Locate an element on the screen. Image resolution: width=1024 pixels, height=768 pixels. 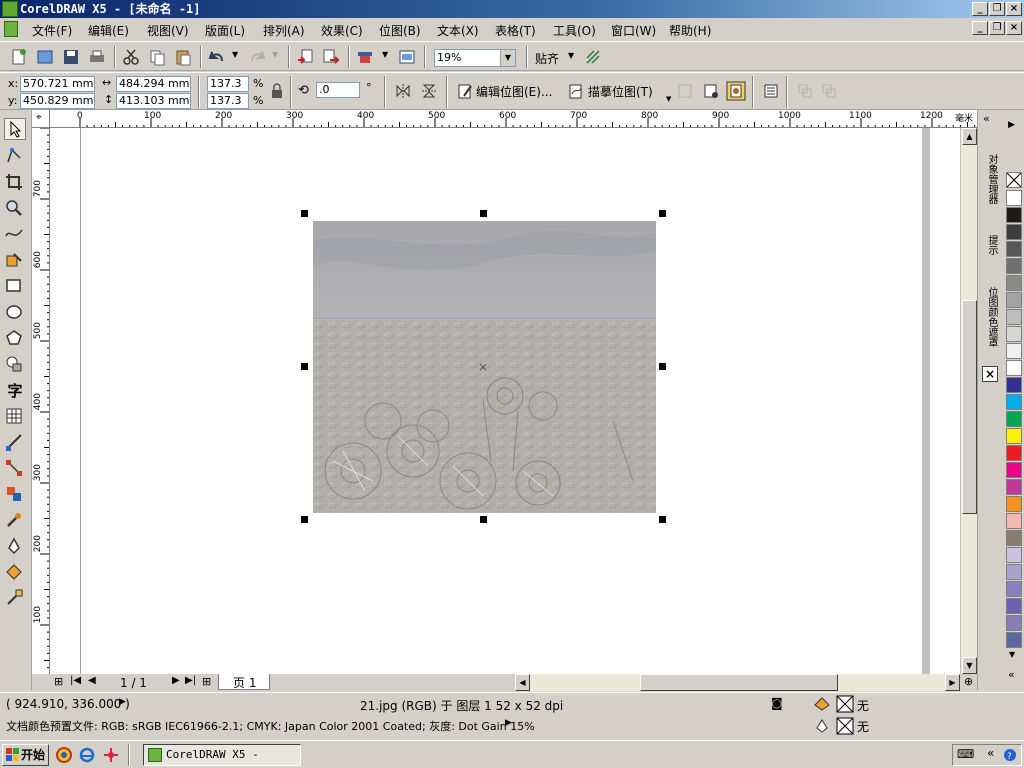
menu-file: 文件(F) is located at coordinates (52, 30).